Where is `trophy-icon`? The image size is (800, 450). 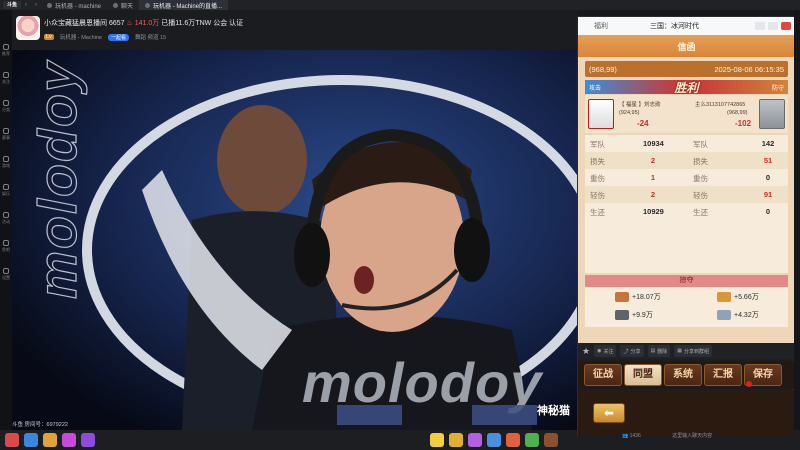
trophy-icon is located at coordinates (6, 131).